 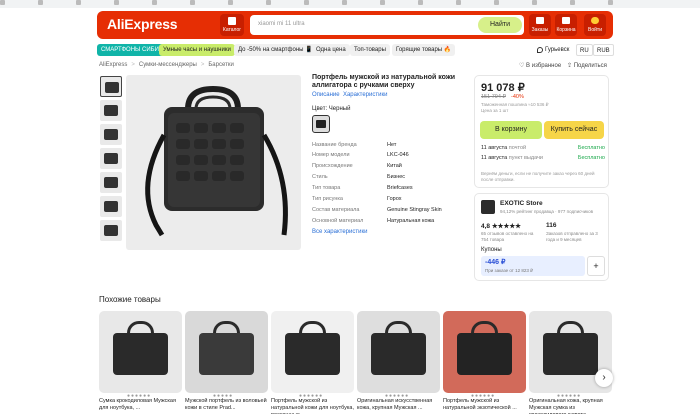 I want to click on catalog-button: Каталог, so click(x=232, y=25).